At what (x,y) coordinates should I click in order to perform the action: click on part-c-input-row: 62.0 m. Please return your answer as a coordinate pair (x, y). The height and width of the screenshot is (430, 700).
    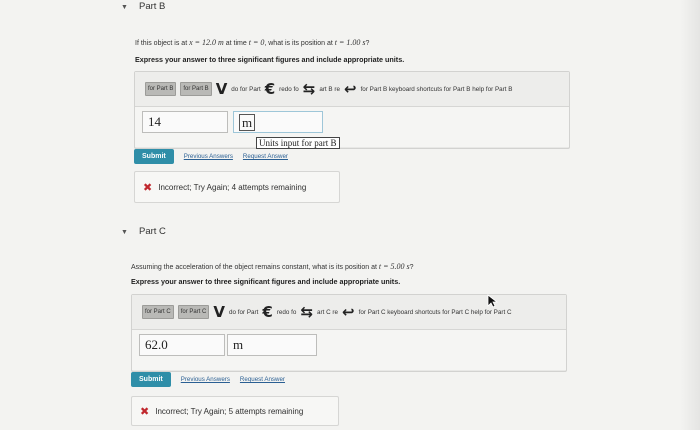
    Looking at the image, I should click on (349, 350).